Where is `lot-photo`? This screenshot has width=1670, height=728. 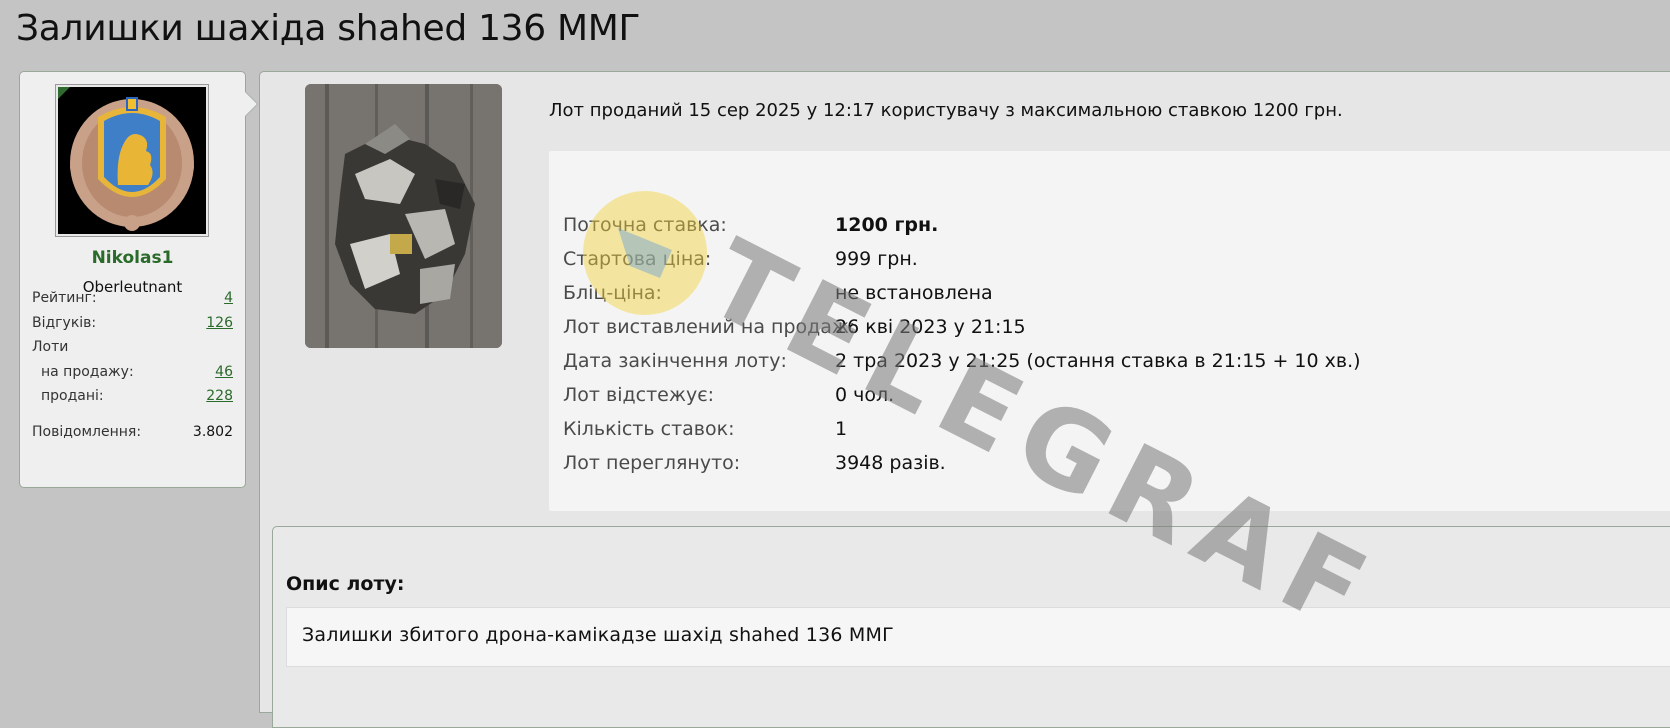
lot-photo is located at coordinates (403, 216).